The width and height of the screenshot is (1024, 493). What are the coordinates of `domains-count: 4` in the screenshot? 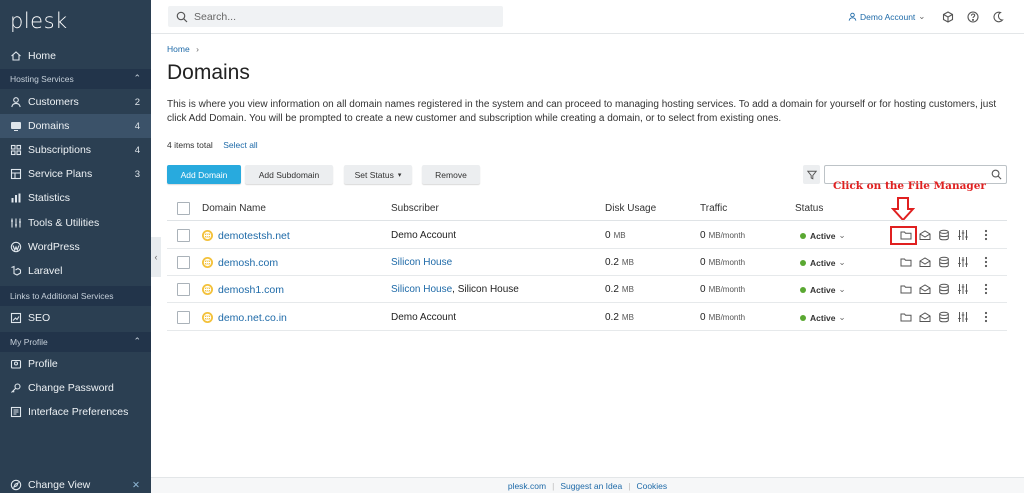 It's located at (137, 126).